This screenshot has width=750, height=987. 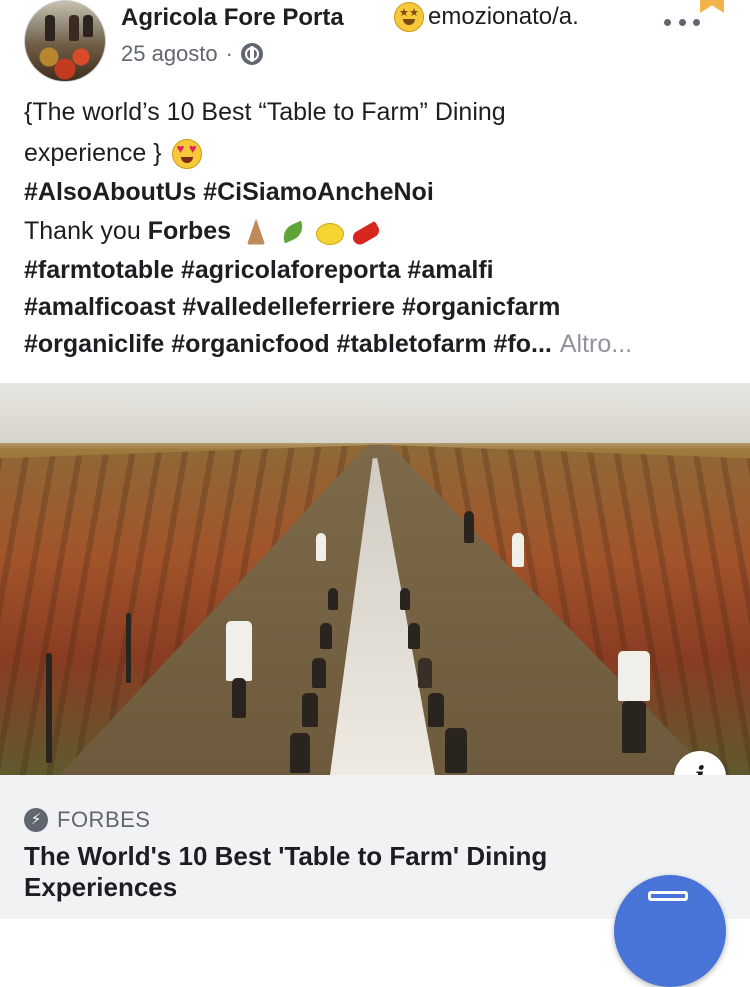 What do you see at coordinates (186, 153) in the screenshot?
I see `heart-eyes-emoji-icon` at bounding box center [186, 153].